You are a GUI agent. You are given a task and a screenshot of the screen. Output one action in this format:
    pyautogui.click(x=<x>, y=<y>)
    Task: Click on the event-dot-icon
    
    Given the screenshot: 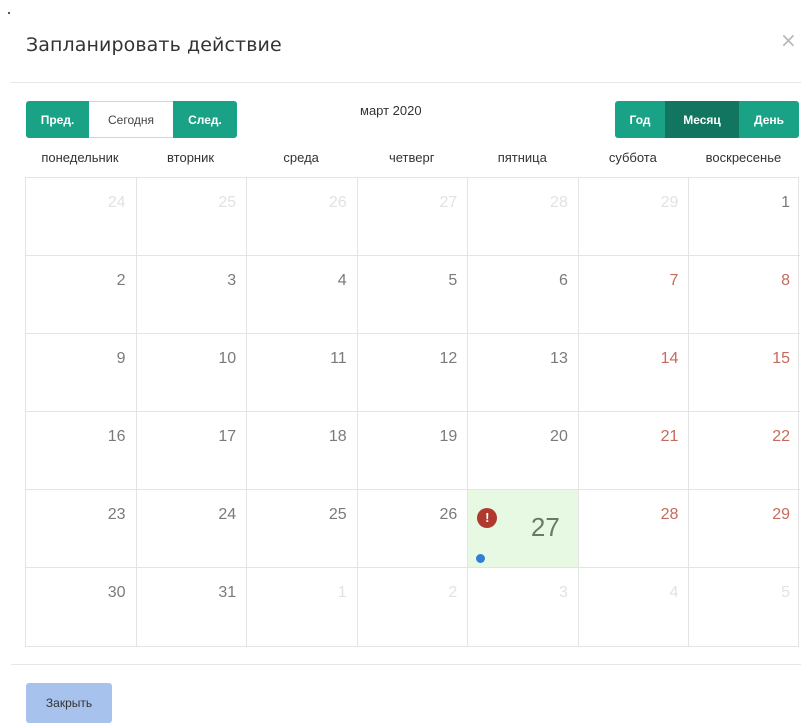 What is the action you would take?
    pyautogui.click(x=481, y=558)
    